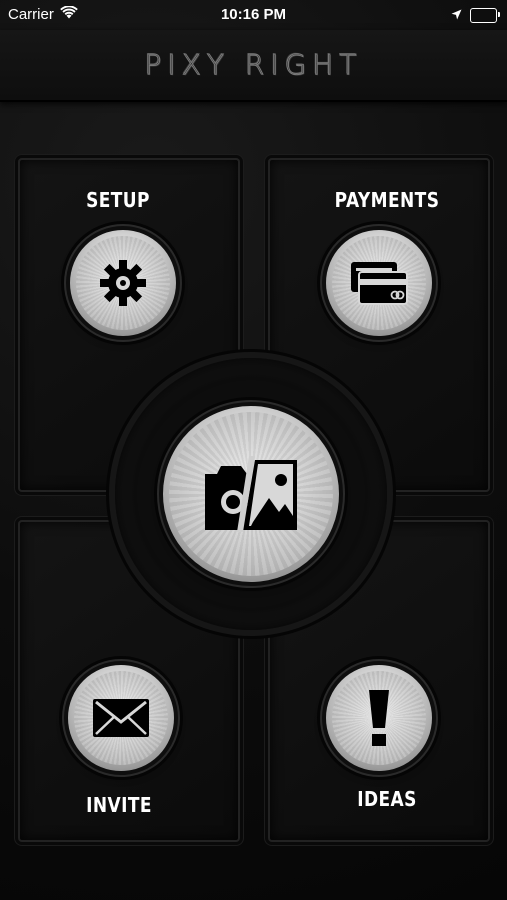  I want to click on credit-card-icon, so click(379, 283).